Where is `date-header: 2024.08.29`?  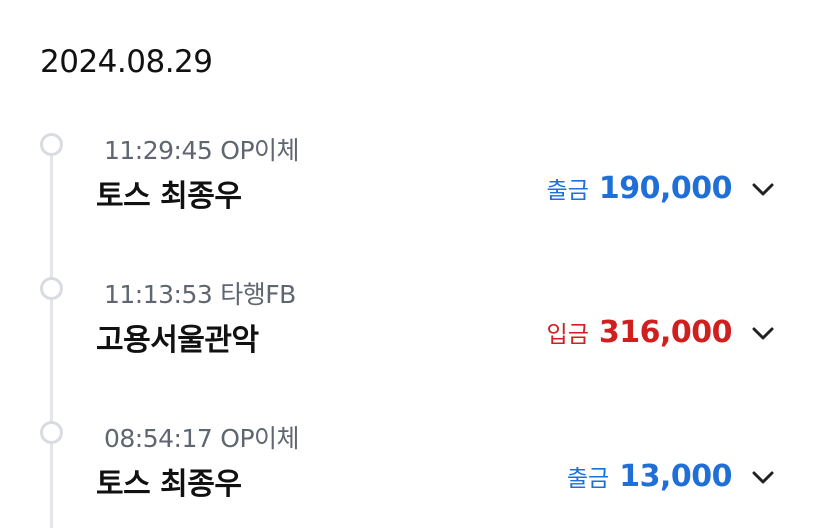
date-header: 2024.08.29 is located at coordinates (126, 62).